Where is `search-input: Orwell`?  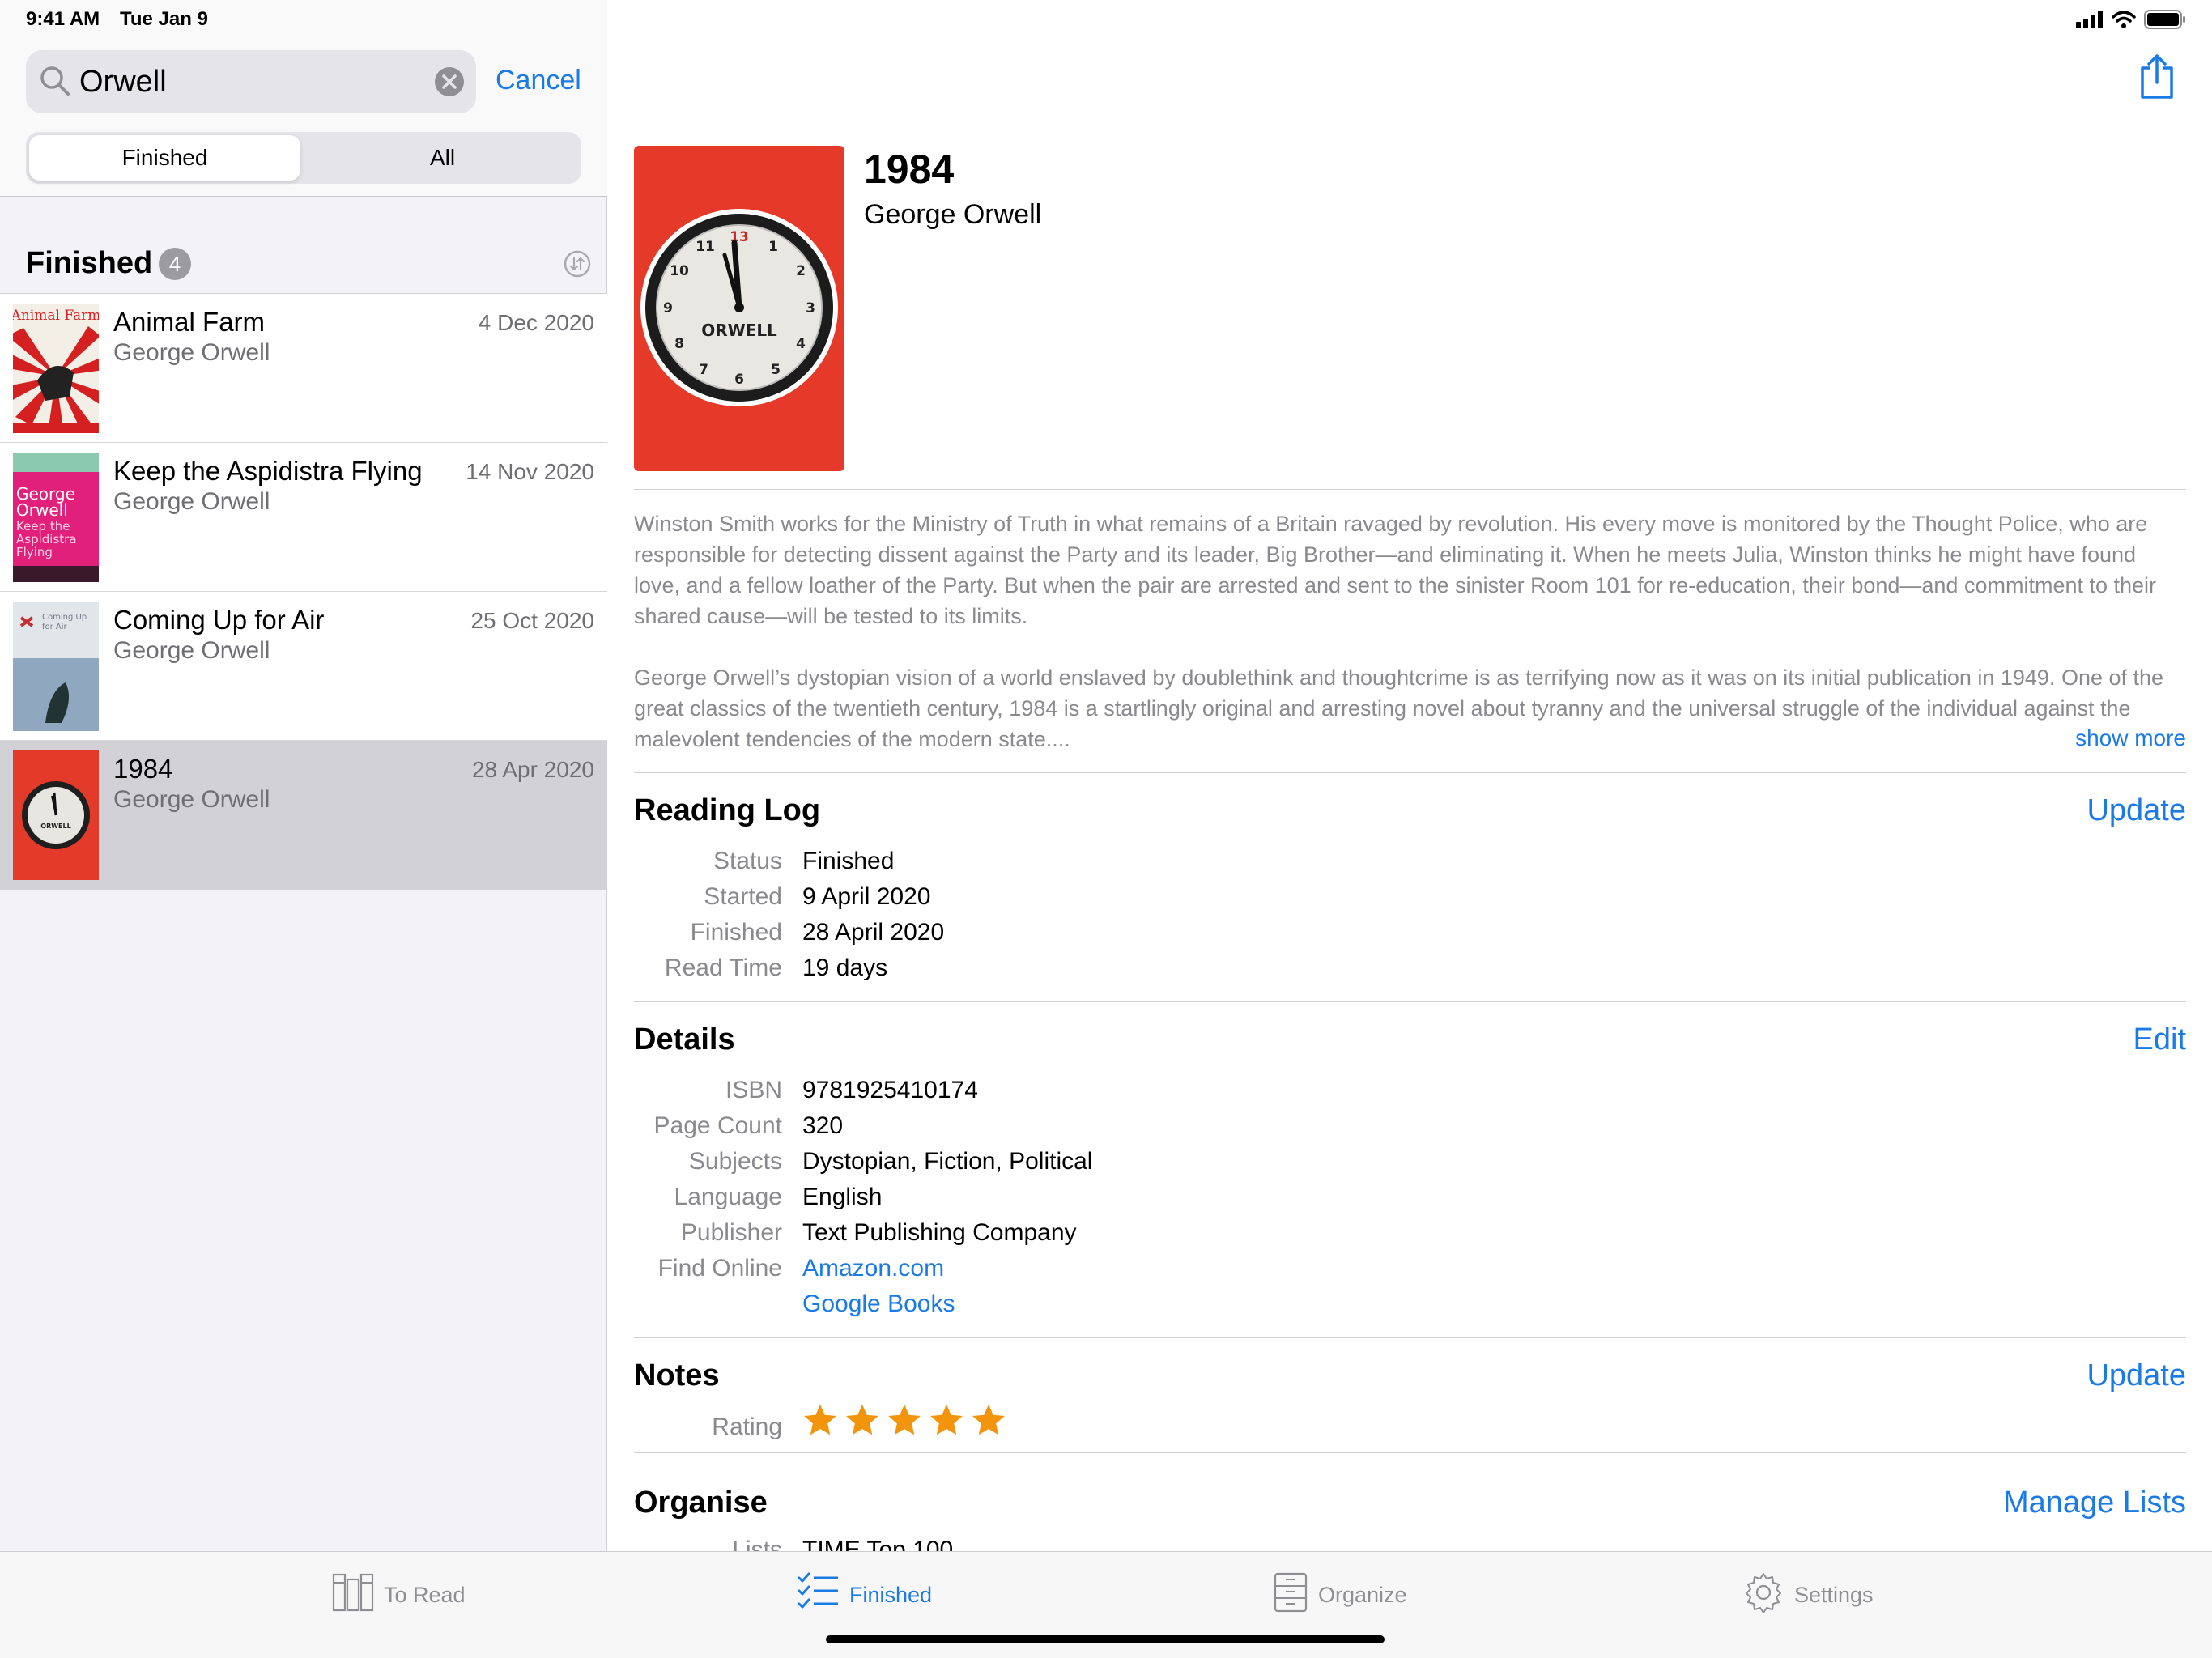 search-input: Orwell is located at coordinates (251, 81).